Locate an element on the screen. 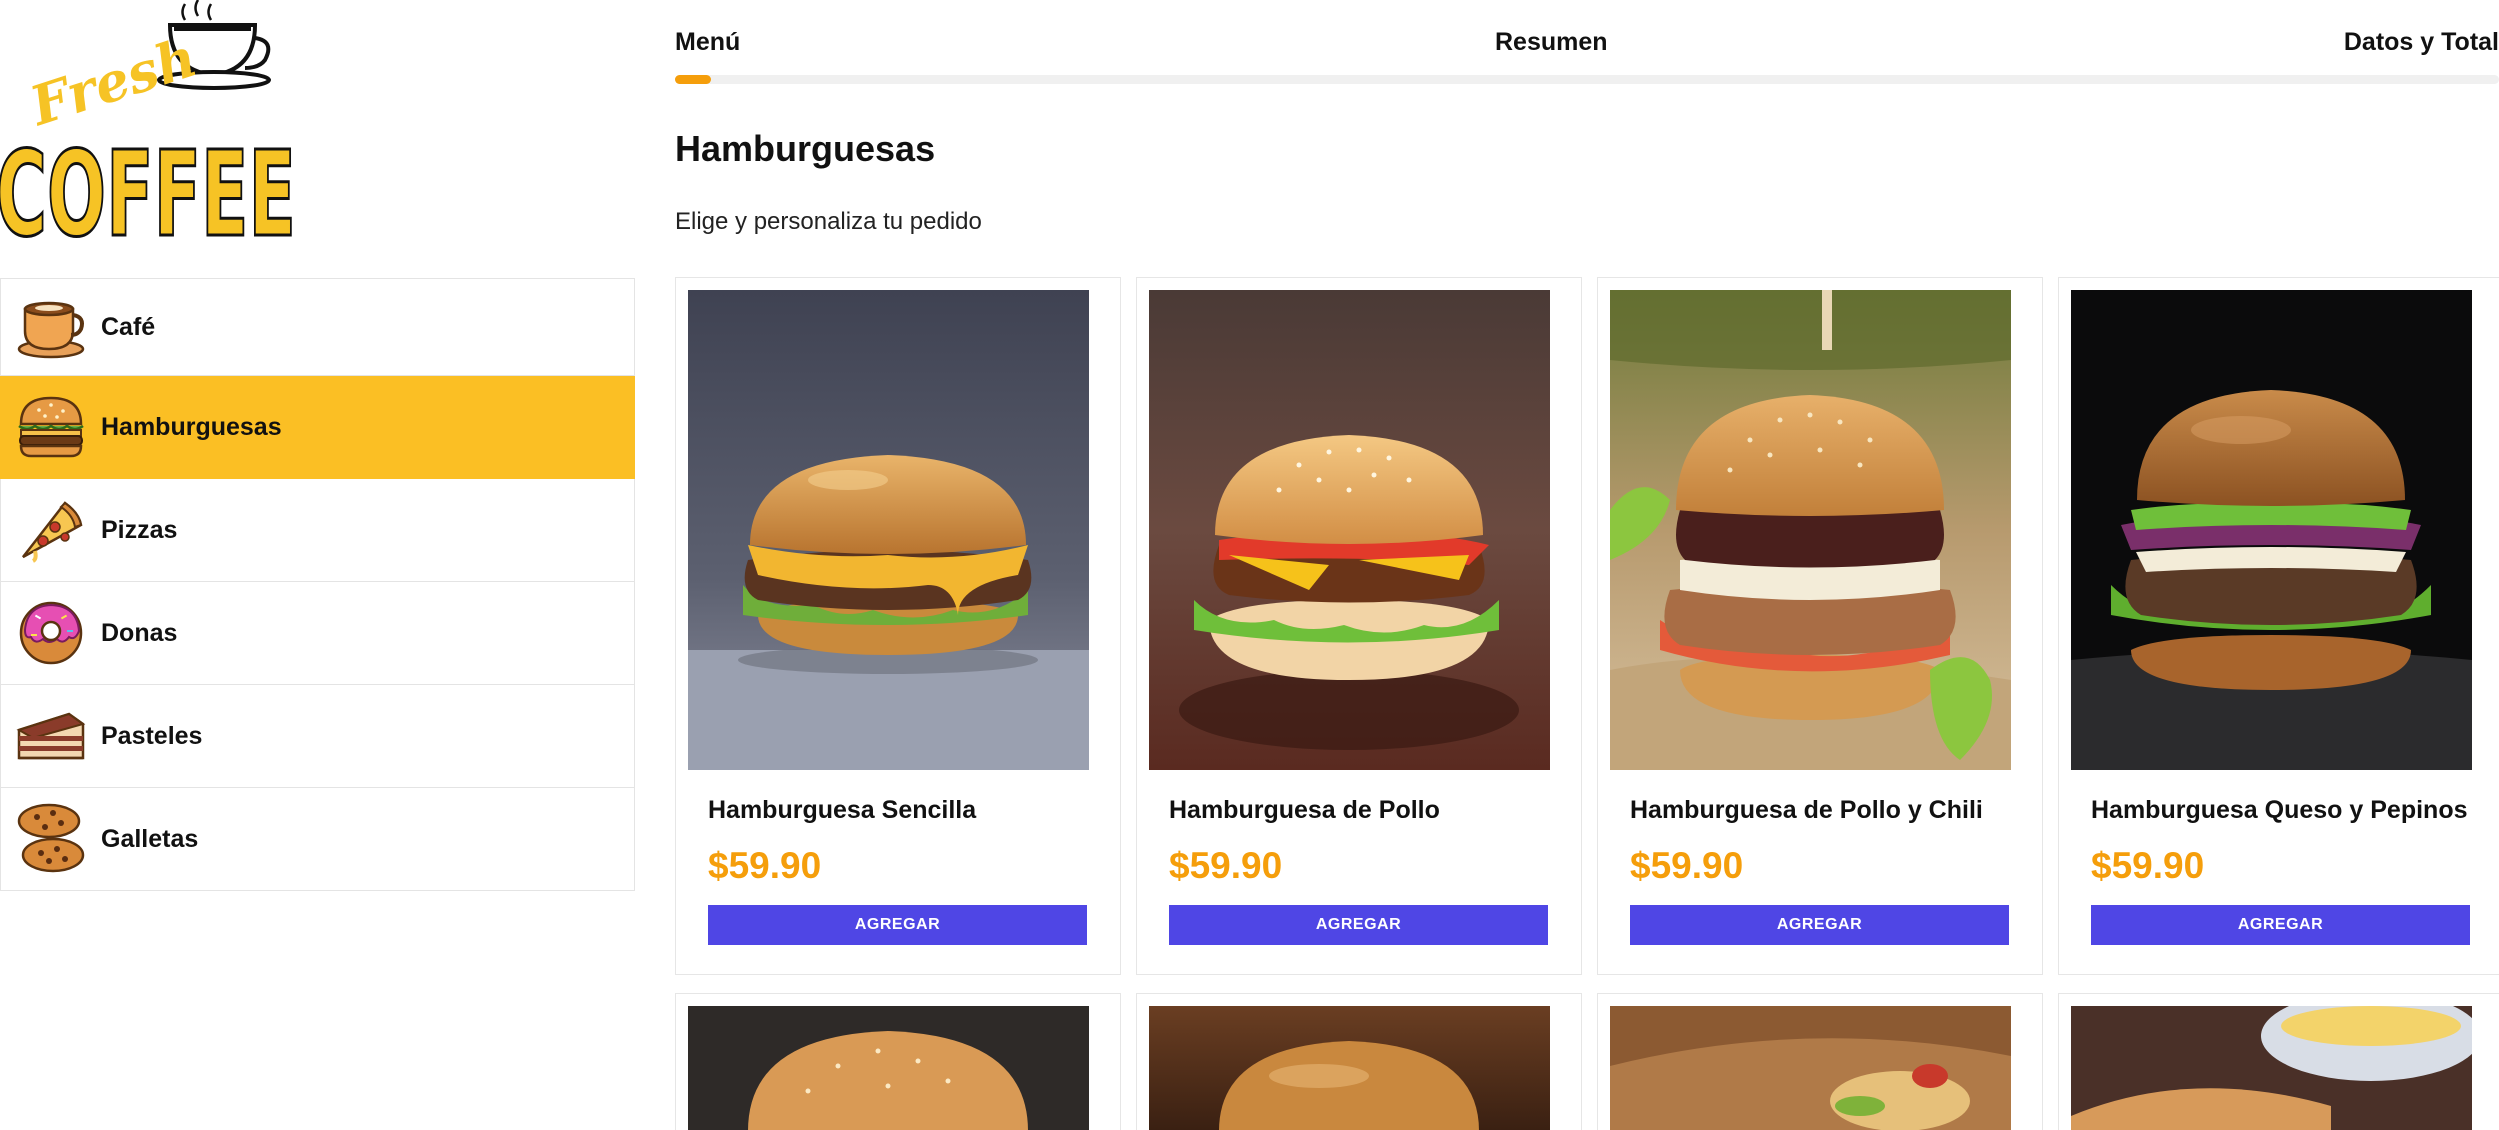  product-name: Hamburguesa de Pollo y Chili is located at coordinates (1806, 810).